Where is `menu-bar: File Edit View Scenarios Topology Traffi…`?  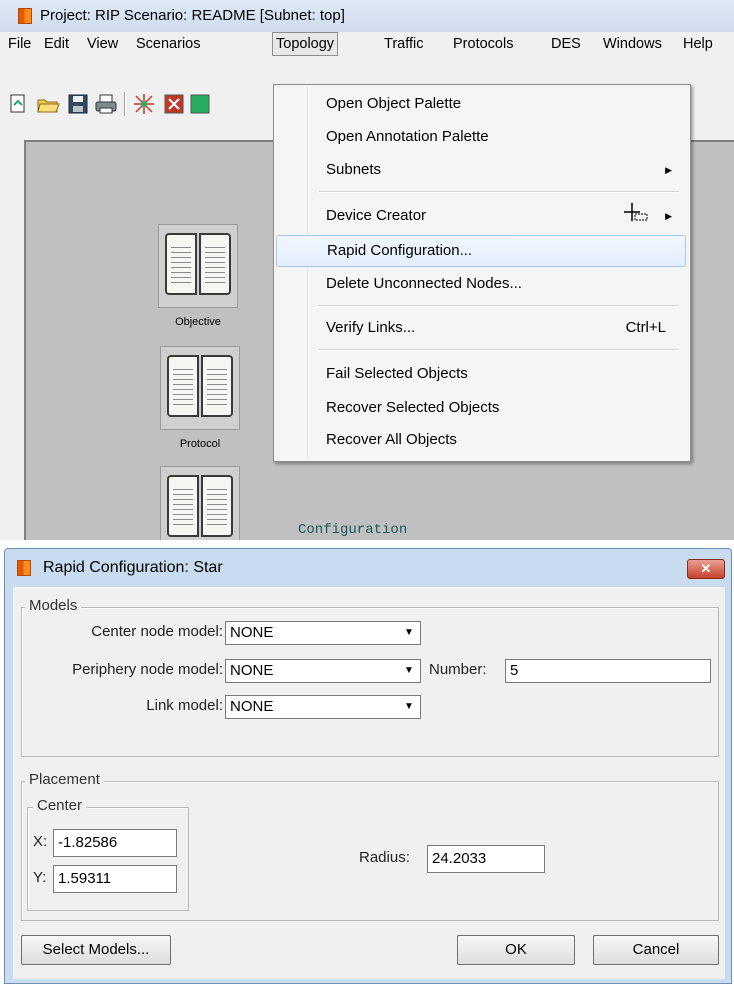 menu-bar: File Edit View Scenarios Topology Traffi… is located at coordinates (367, 45).